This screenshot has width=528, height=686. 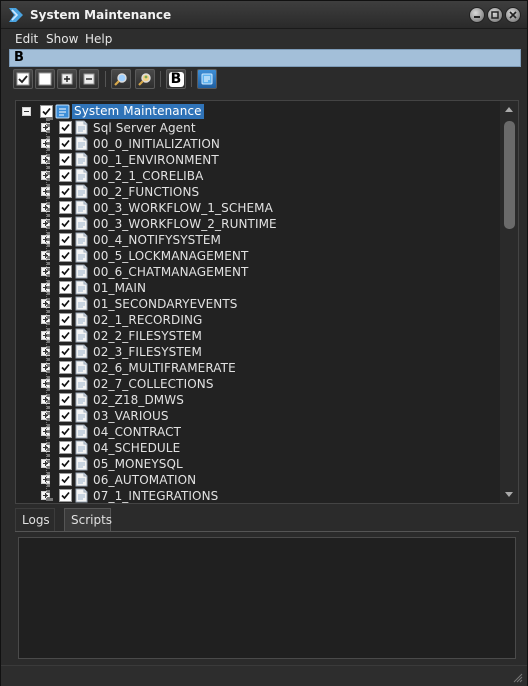 What do you see at coordinates (147, 352) in the screenshot?
I see `tree-item-label: 02_3_FILESYSTEM` at bounding box center [147, 352].